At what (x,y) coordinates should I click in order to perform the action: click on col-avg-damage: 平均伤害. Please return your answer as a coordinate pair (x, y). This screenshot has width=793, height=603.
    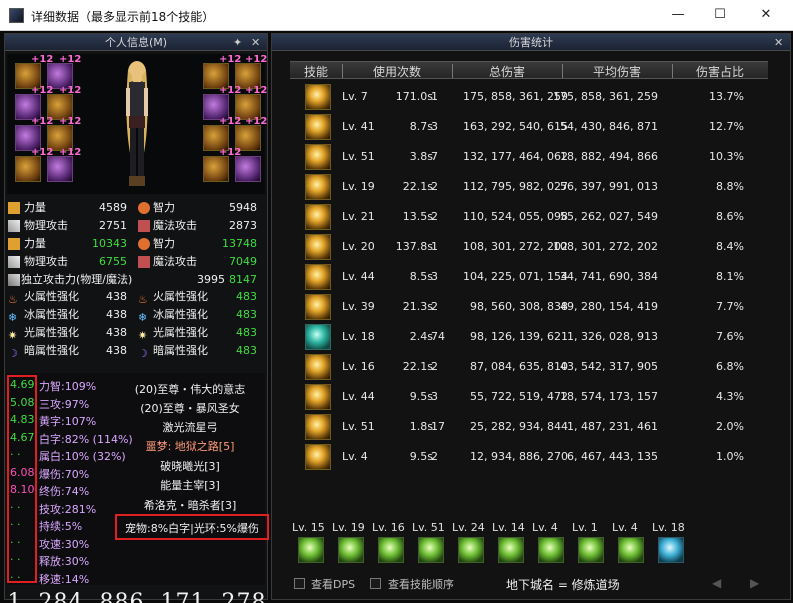
    Looking at the image, I should click on (617, 71).